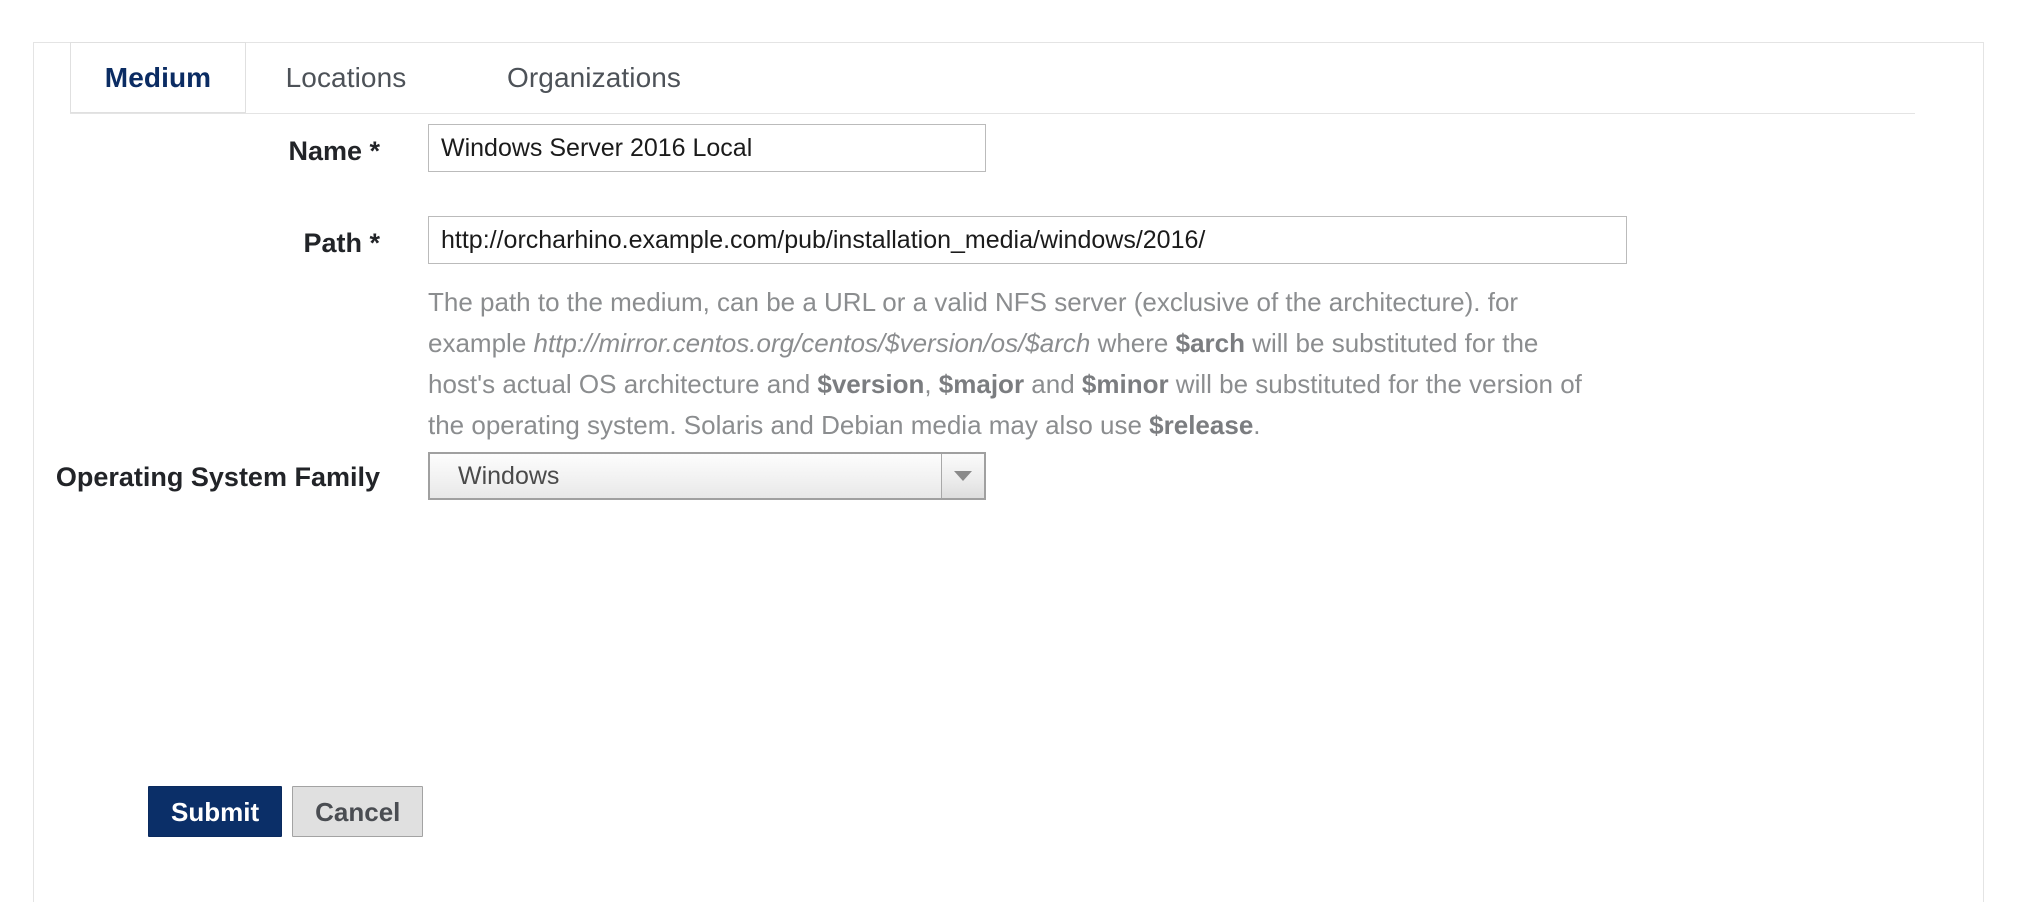  I want to click on path-label: Path *, so click(341, 243).